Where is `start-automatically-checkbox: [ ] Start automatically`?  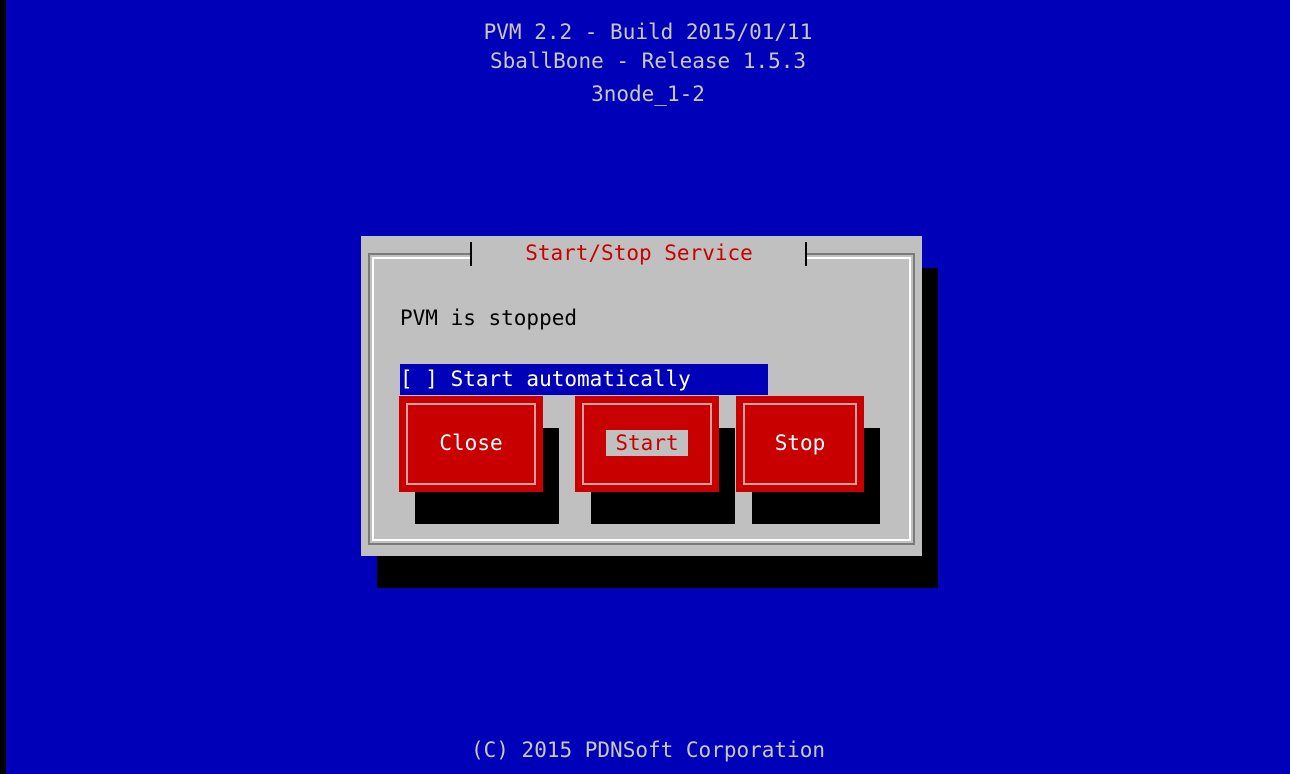 start-automatically-checkbox: [ ] Start automatically is located at coordinates (584, 379).